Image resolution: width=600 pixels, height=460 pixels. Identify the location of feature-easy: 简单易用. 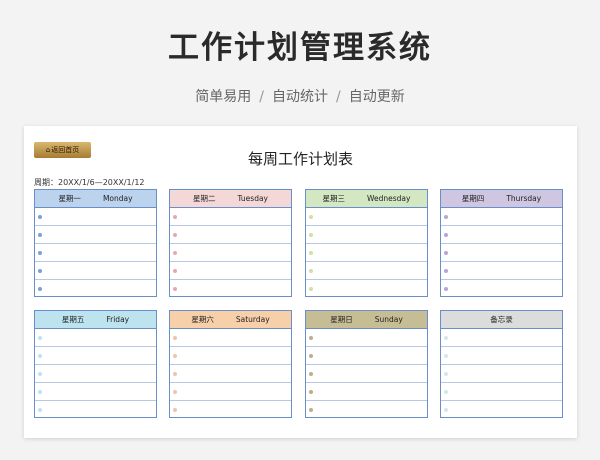
(223, 97).